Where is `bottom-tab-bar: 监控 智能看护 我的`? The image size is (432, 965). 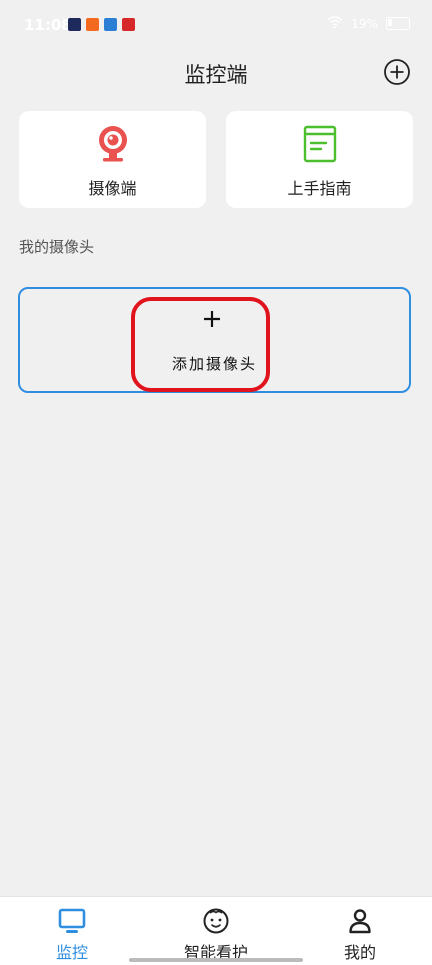 bottom-tab-bar: 监控 智能看护 我的 is located at coordinates (216, 930).